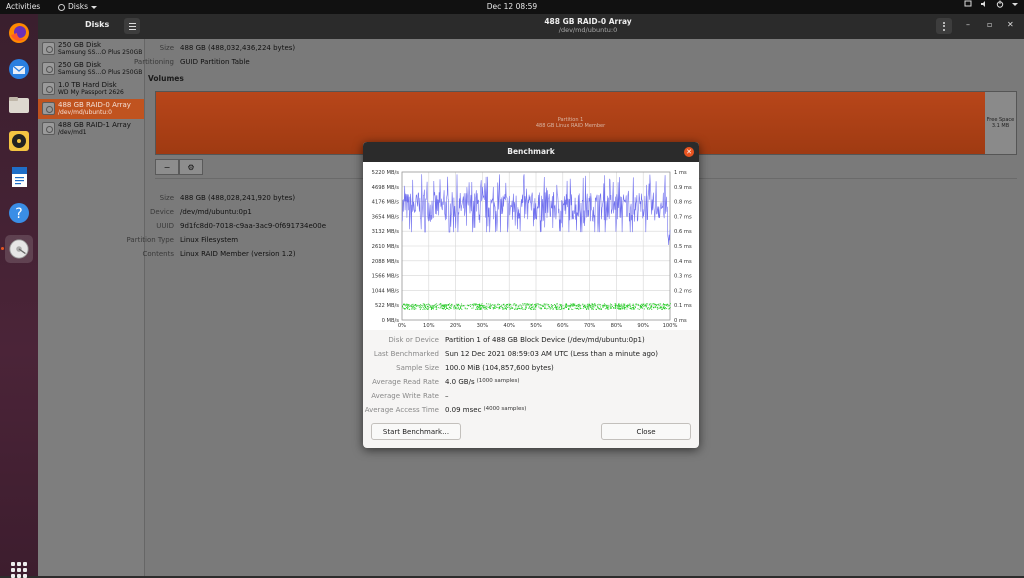 Image resolution: width=1024 pixels, height=578 pixels. What do you see at coordinates (512, 7) in the screenshot?
I see `clock: Dec 12 08:59` at bounding box center [512, 7].